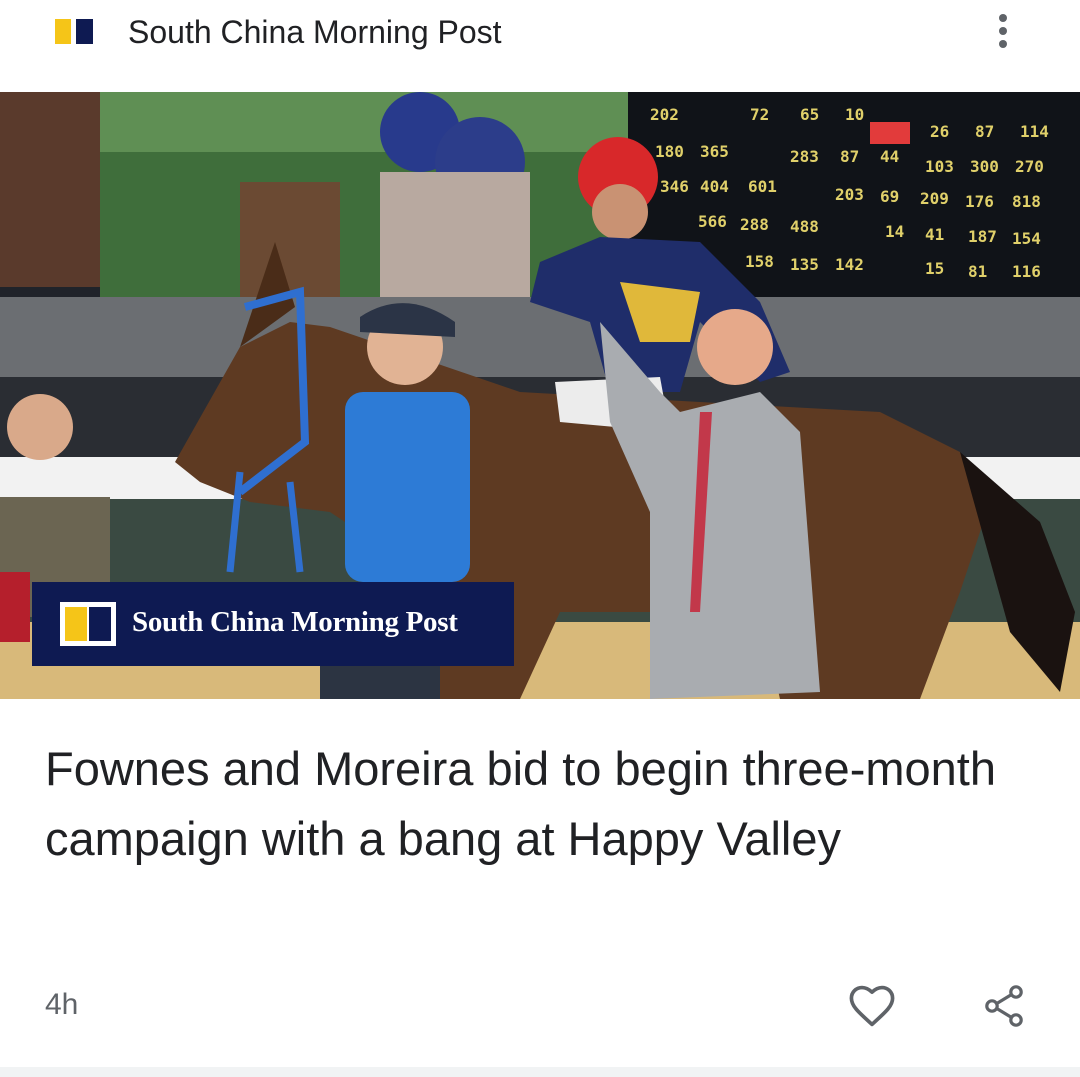 Image resolution: width=1080 pixels, height=1077 pixels. I want to click on svg-text: 41, so click(934, 234).